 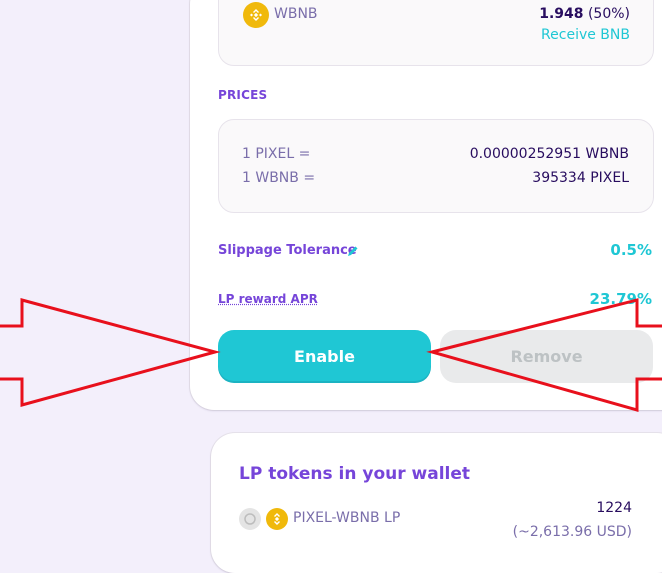 What do you see at coordinates (287, 250) in the screenshot?
I see `slippage-tolerance-label: Slippage Tolerance` at bounding box center [287, 250].